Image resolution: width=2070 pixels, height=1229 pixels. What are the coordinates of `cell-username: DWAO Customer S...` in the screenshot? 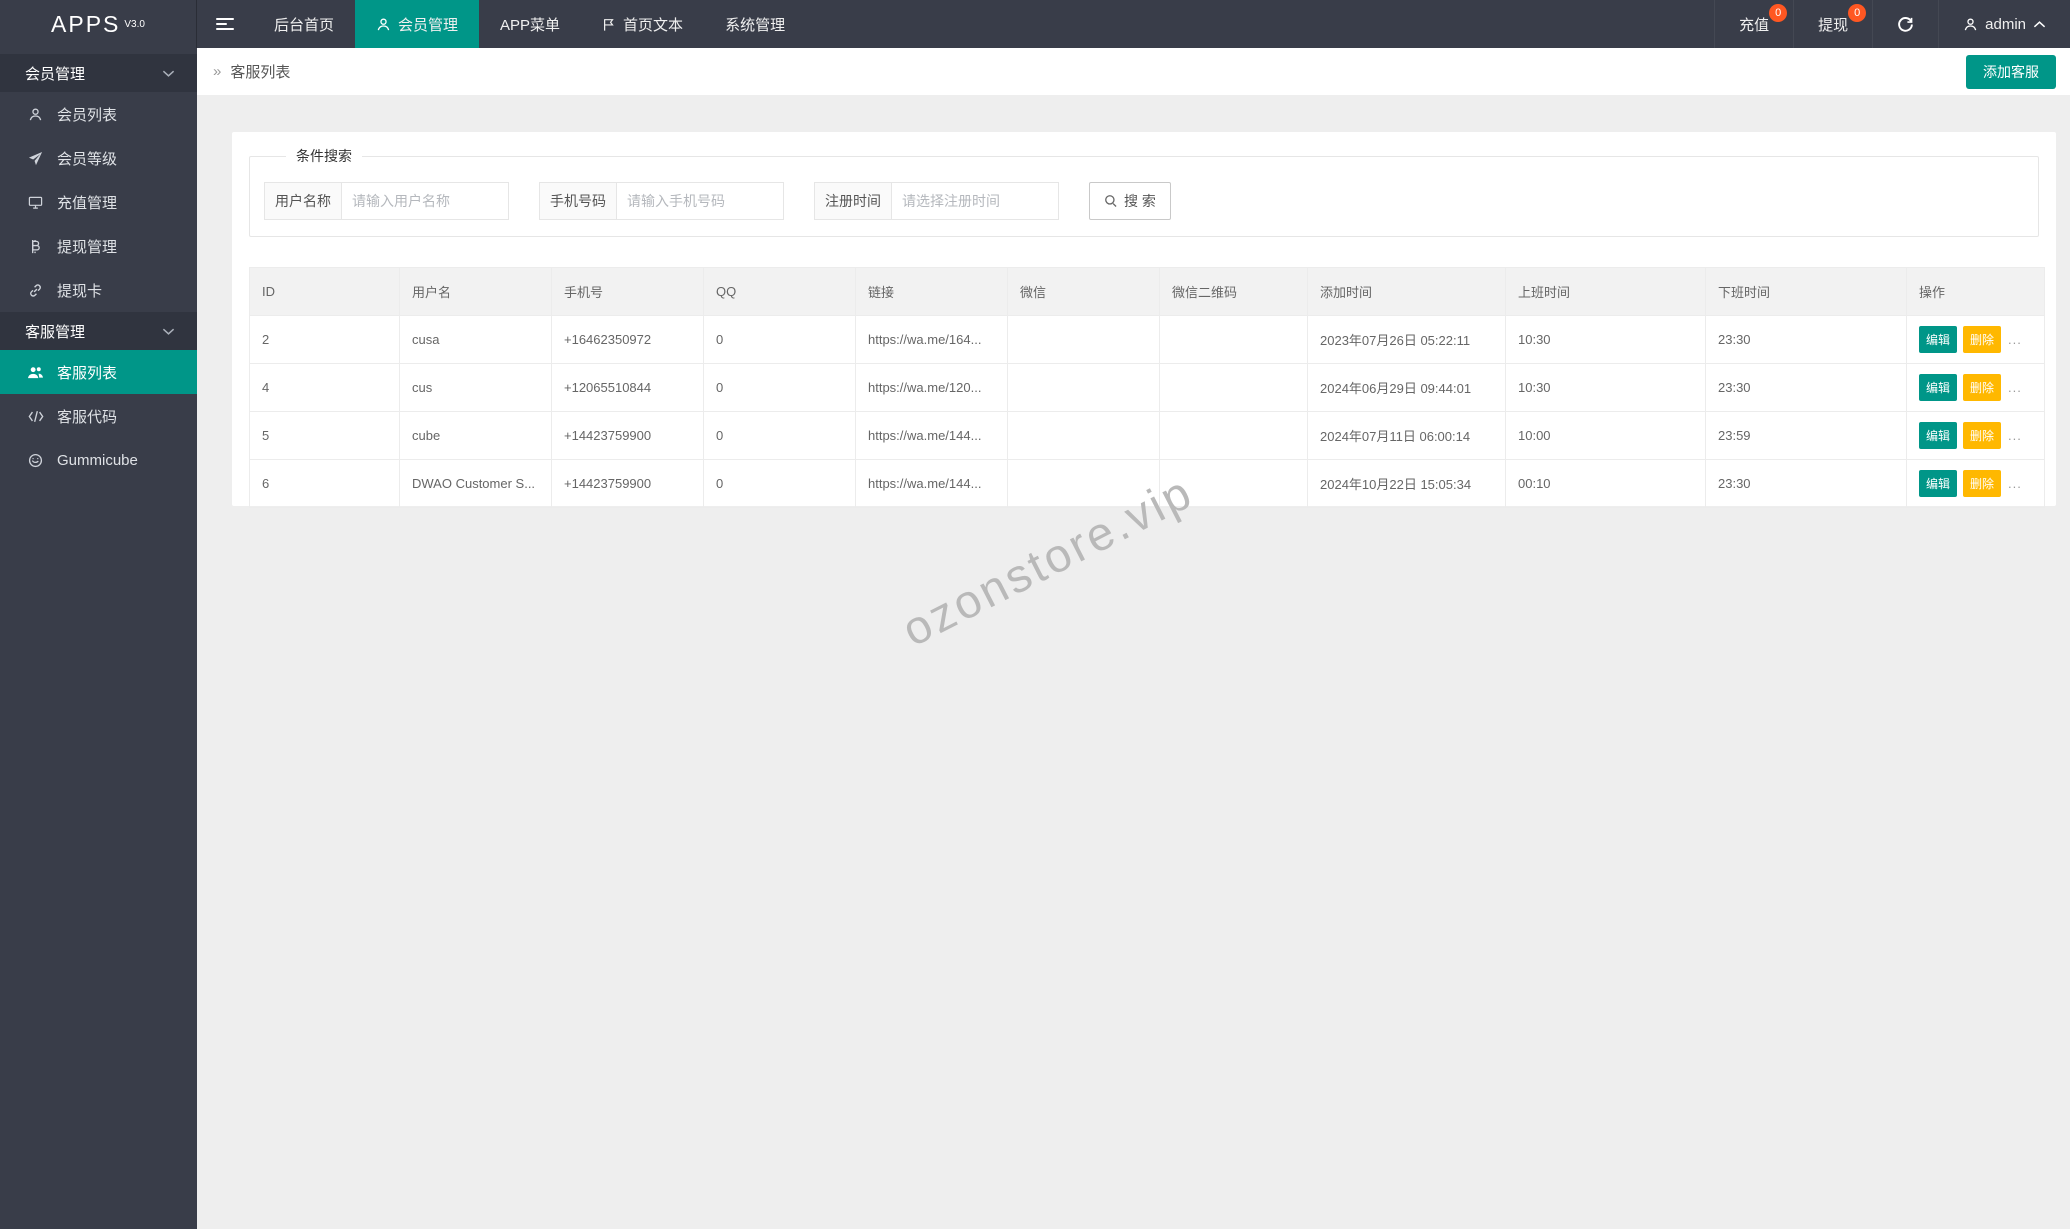 It's located at (475, 483).